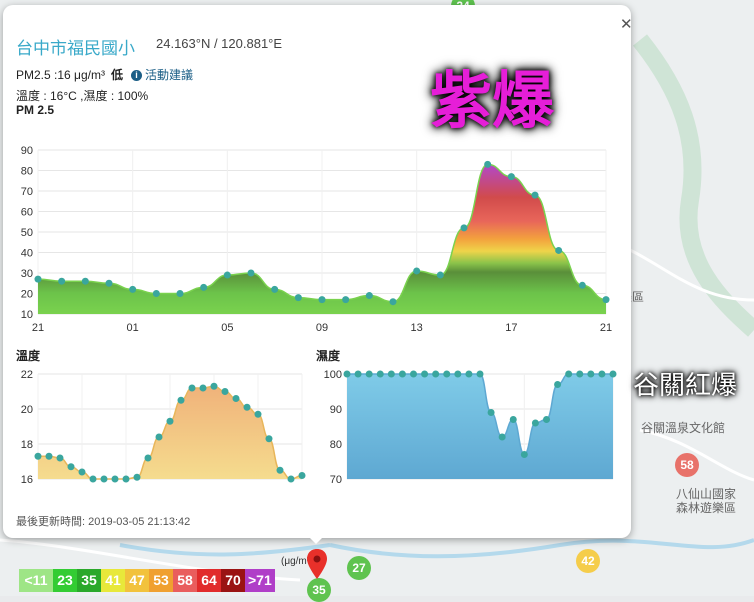 The image size is (754, 602). Describe the element at coordinates (260, 580) in the screenshot. I see `legend-item-9: >71` at that location.